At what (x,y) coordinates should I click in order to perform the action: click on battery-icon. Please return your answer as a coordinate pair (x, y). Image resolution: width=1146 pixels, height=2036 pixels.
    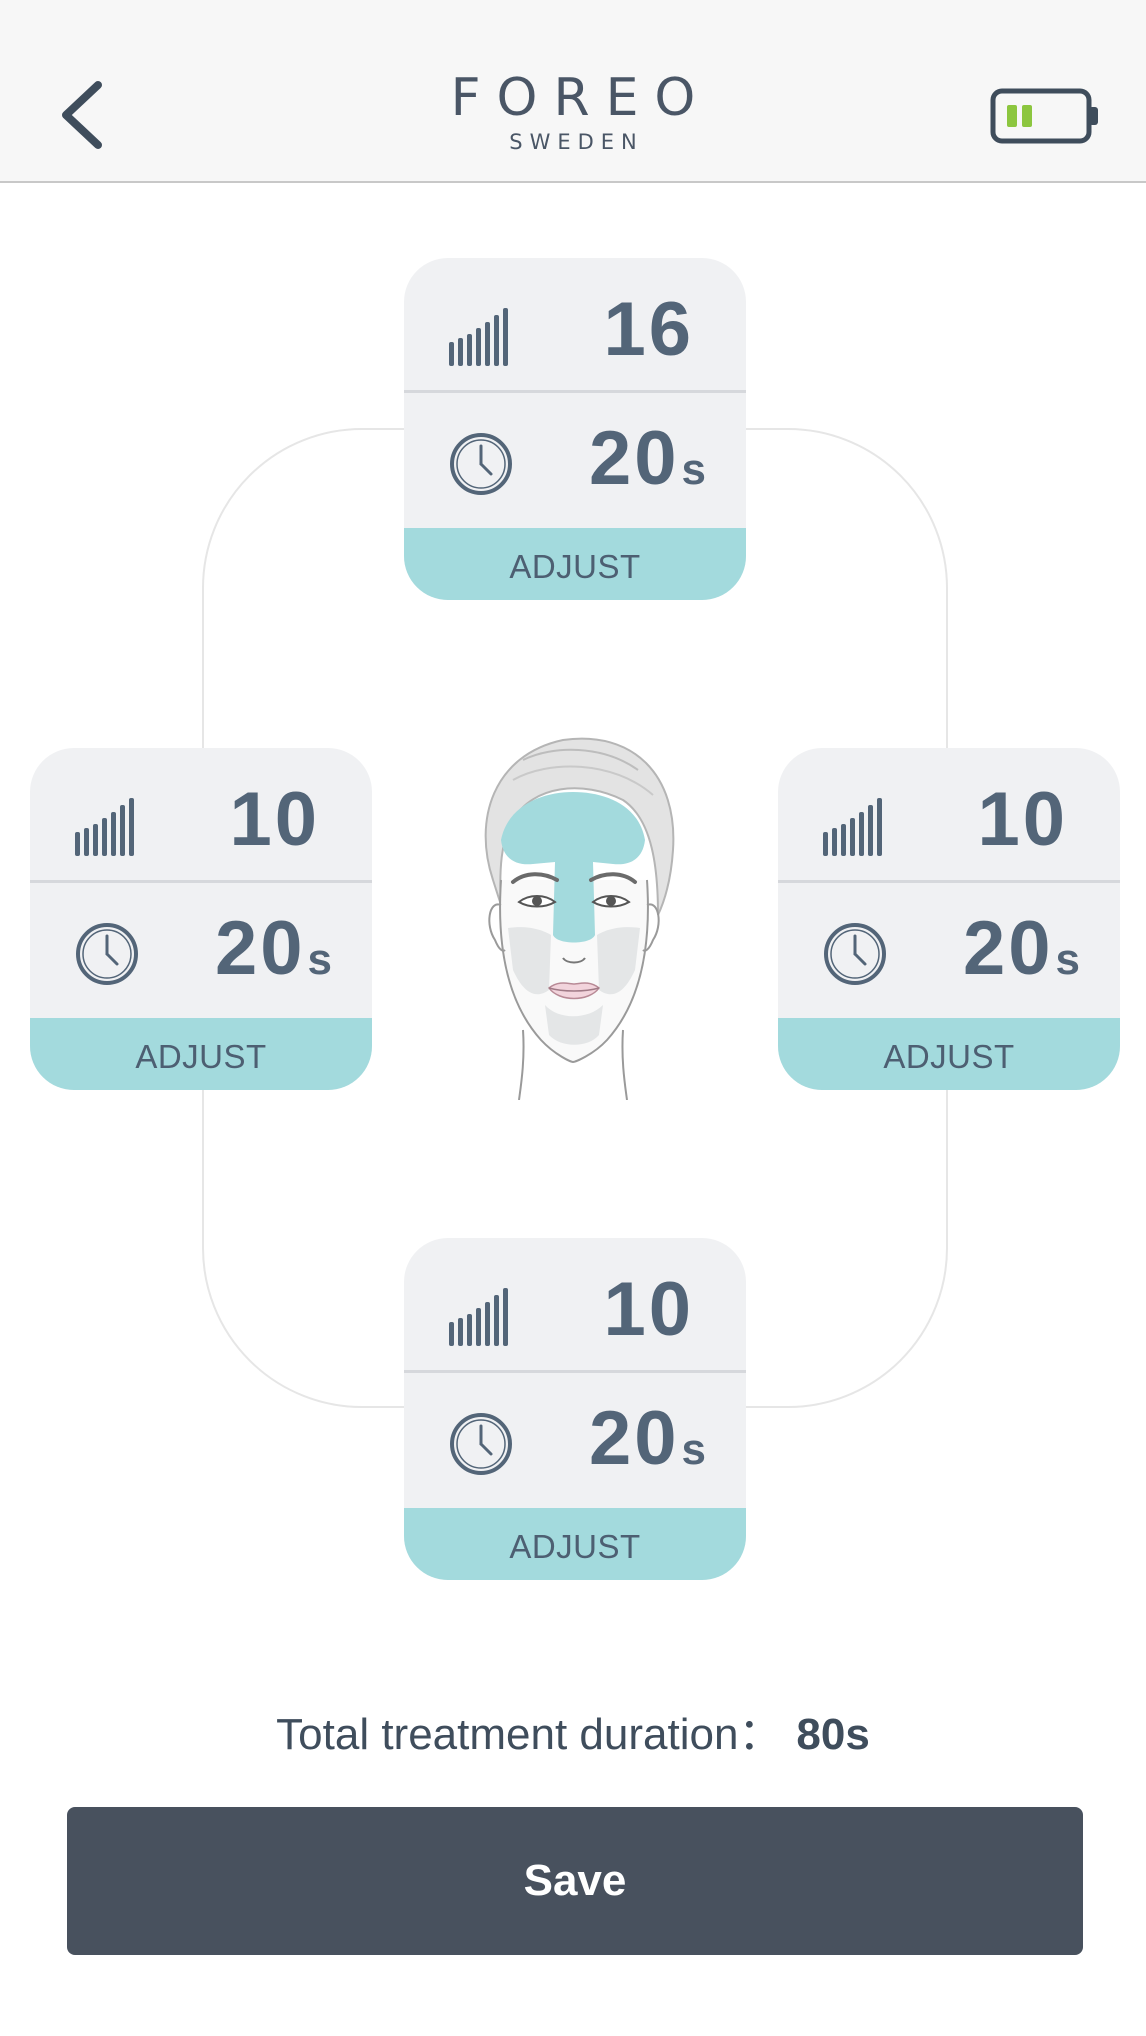
    Looking at the image, I should click on (1044, 116).